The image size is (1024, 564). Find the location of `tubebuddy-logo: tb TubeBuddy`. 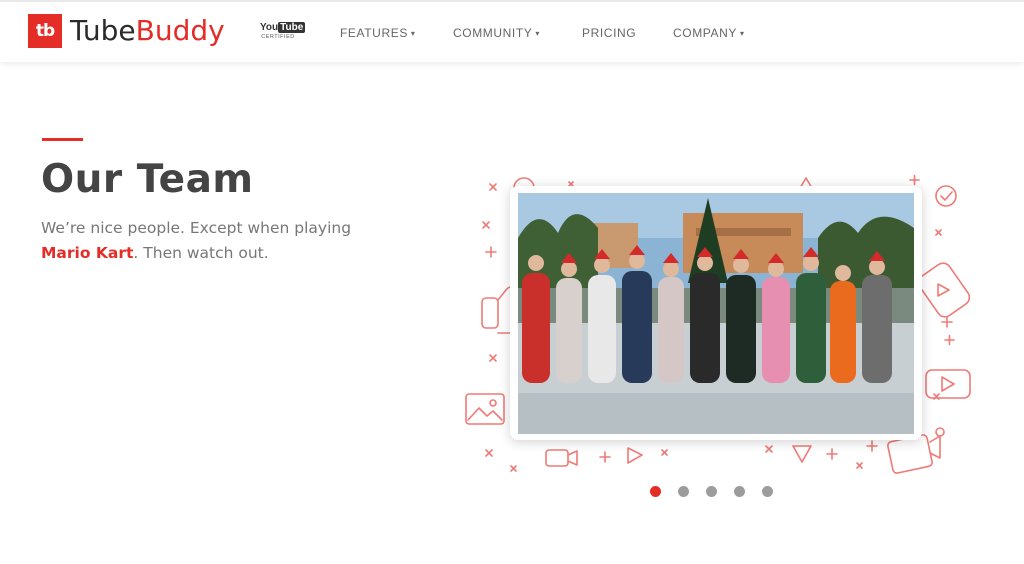

tubebuddy-logo: tb TubeBuddy is located at coordinates (126, 31).